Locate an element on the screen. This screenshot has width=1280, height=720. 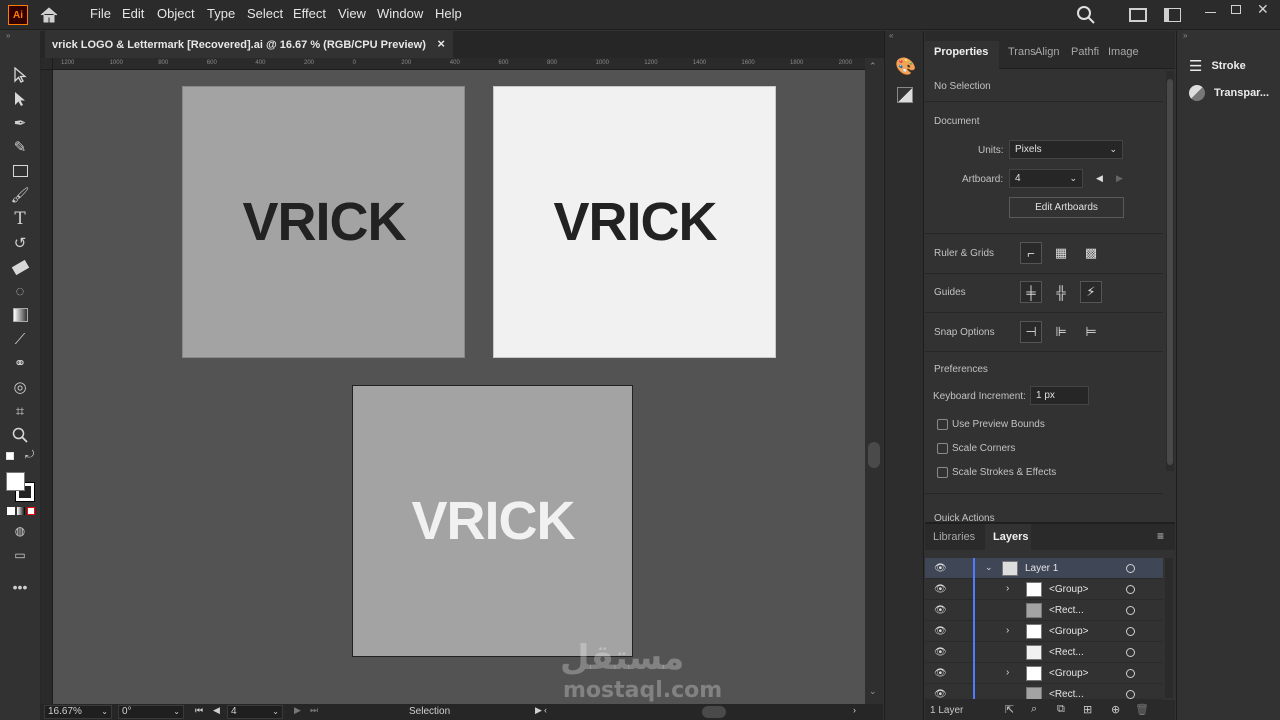
panel-menu-icon: ≡ is located at coordinates (1160, 536).